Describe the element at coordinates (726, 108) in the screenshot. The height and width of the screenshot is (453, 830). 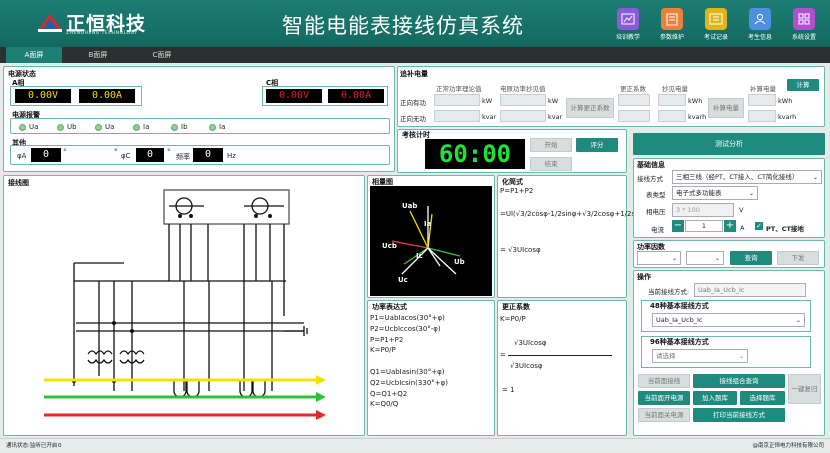
I see `calc-energy-button: 补算电量` at that location.